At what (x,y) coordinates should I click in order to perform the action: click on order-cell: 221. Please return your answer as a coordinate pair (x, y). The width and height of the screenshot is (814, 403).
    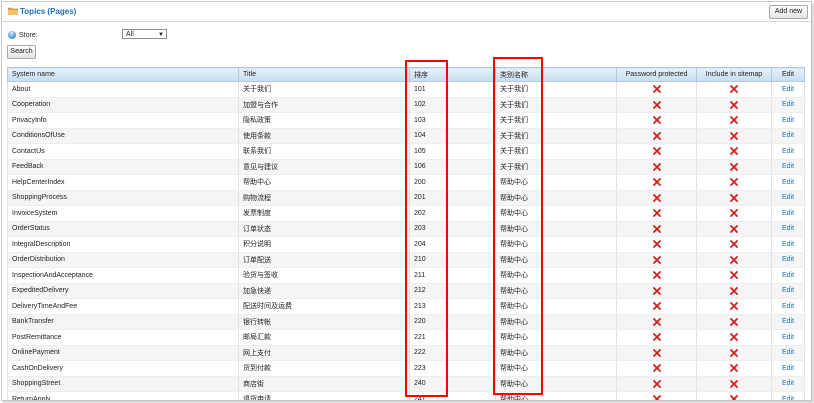
    Looking at the image, I should click on (452, 337).